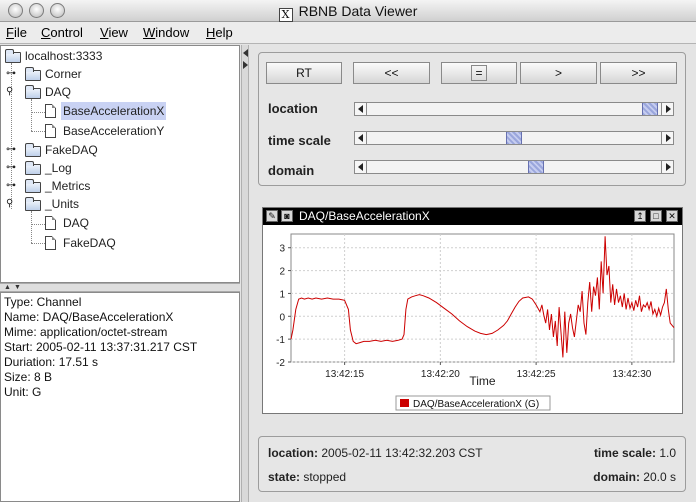 This screenshot has height=502, width=696. What do you see at coordinates (272, 216) in the screenshot?
I see `pin-icon: ✎` at bounding box center [272, 216].